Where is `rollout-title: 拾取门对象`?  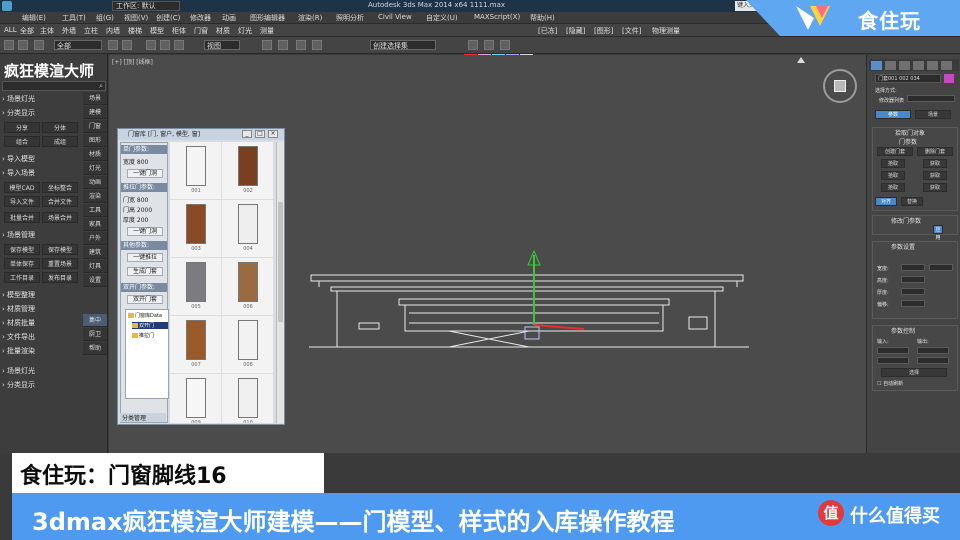
rollout-title: 拾取门对象 is located at coordinates (927, 132).